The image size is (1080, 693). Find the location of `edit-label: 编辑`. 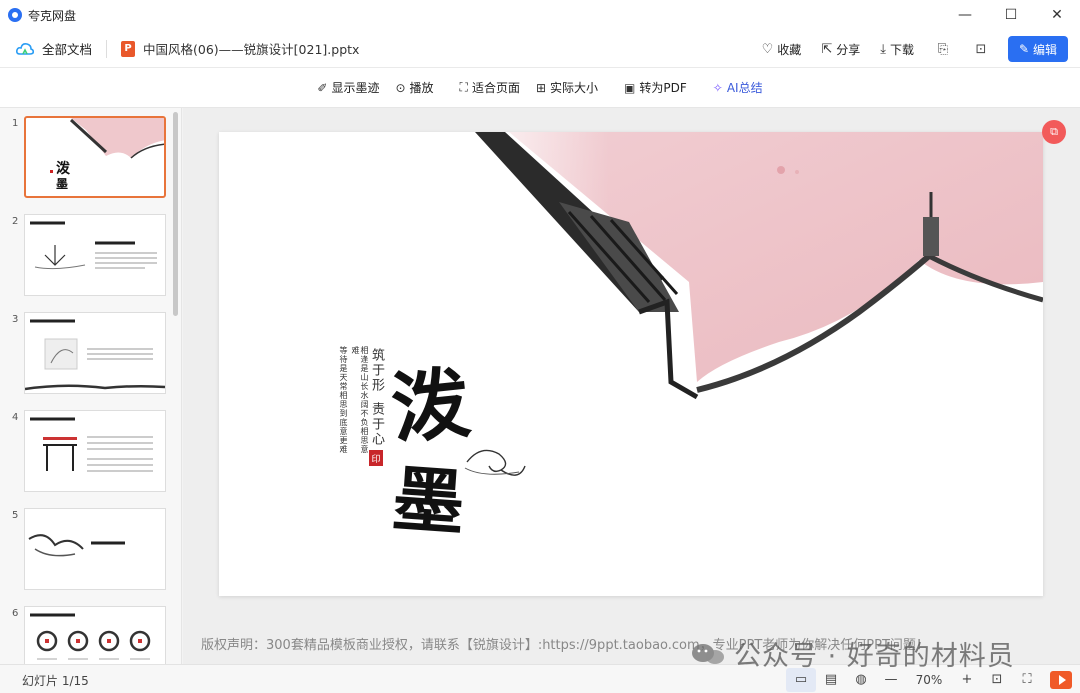

edit-label: 编辑 is located at coordinates (1045, 49).